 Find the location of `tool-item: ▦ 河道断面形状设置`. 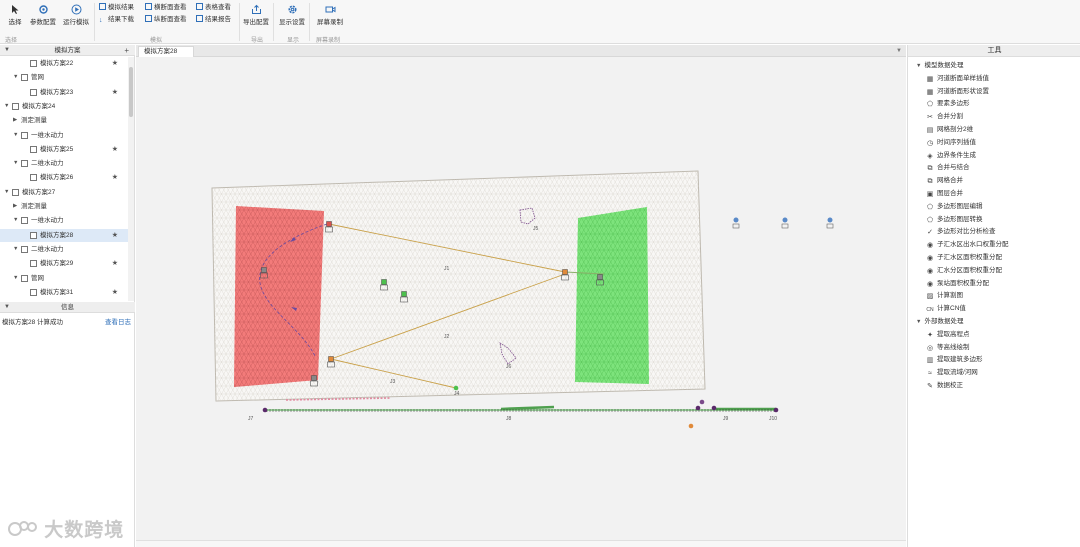

tool-item: ▦ 河道断面形状设置 is located at coordinates (957, 92).